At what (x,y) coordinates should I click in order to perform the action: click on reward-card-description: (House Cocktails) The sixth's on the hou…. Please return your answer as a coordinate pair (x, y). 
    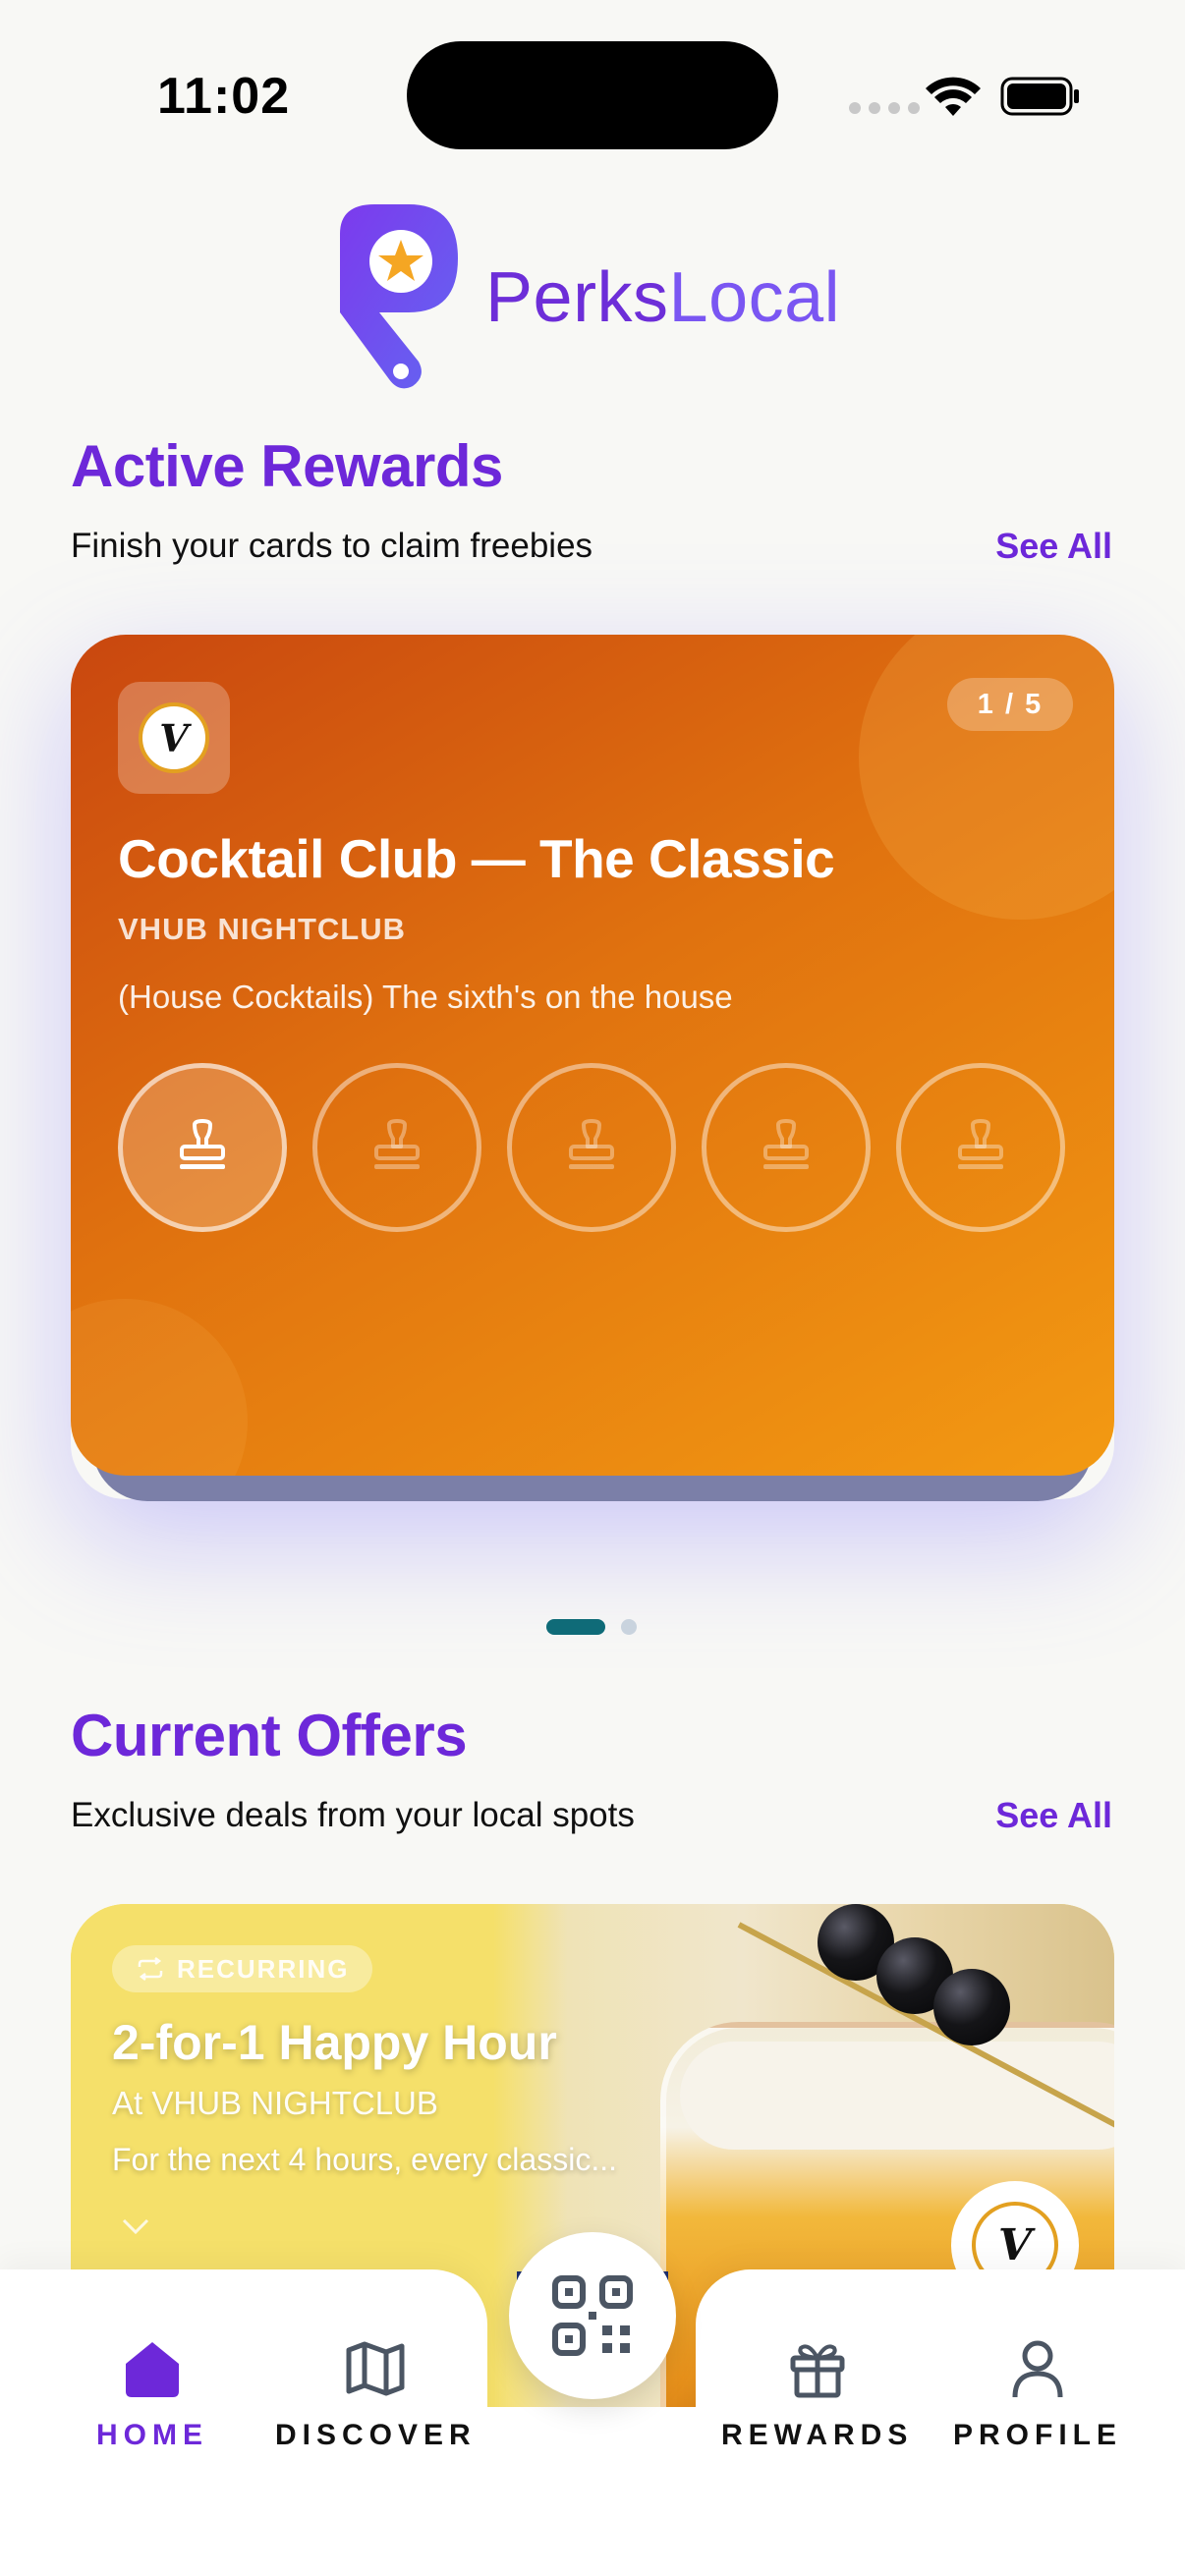
    Looking at the image, I should click on (426, 997).